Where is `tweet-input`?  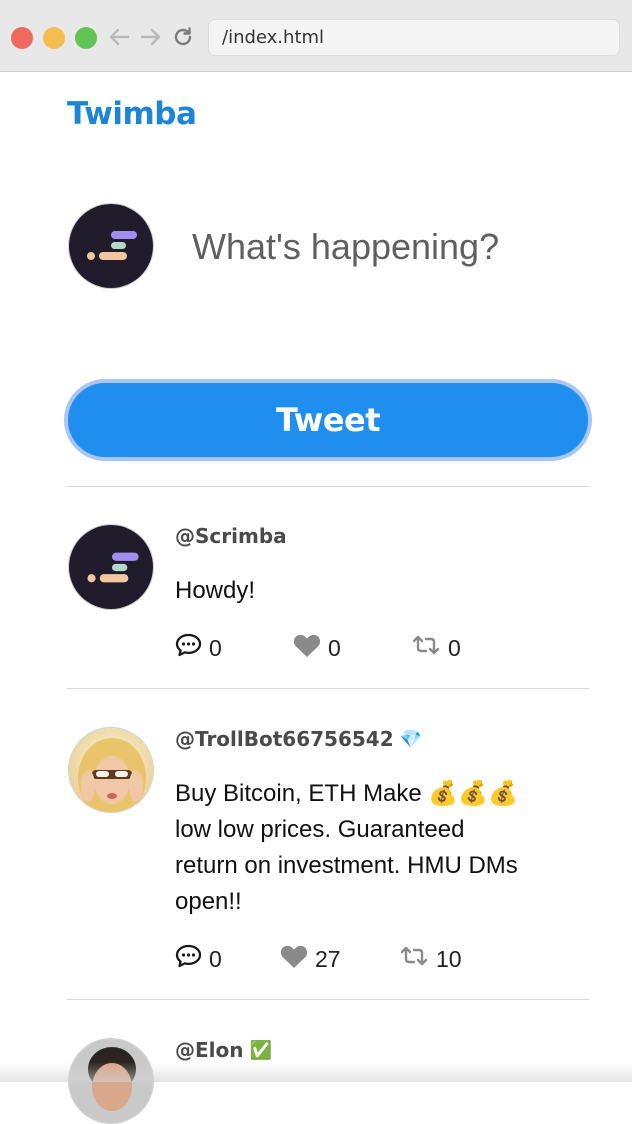 tweet-input is located at coordinates (382, 247).